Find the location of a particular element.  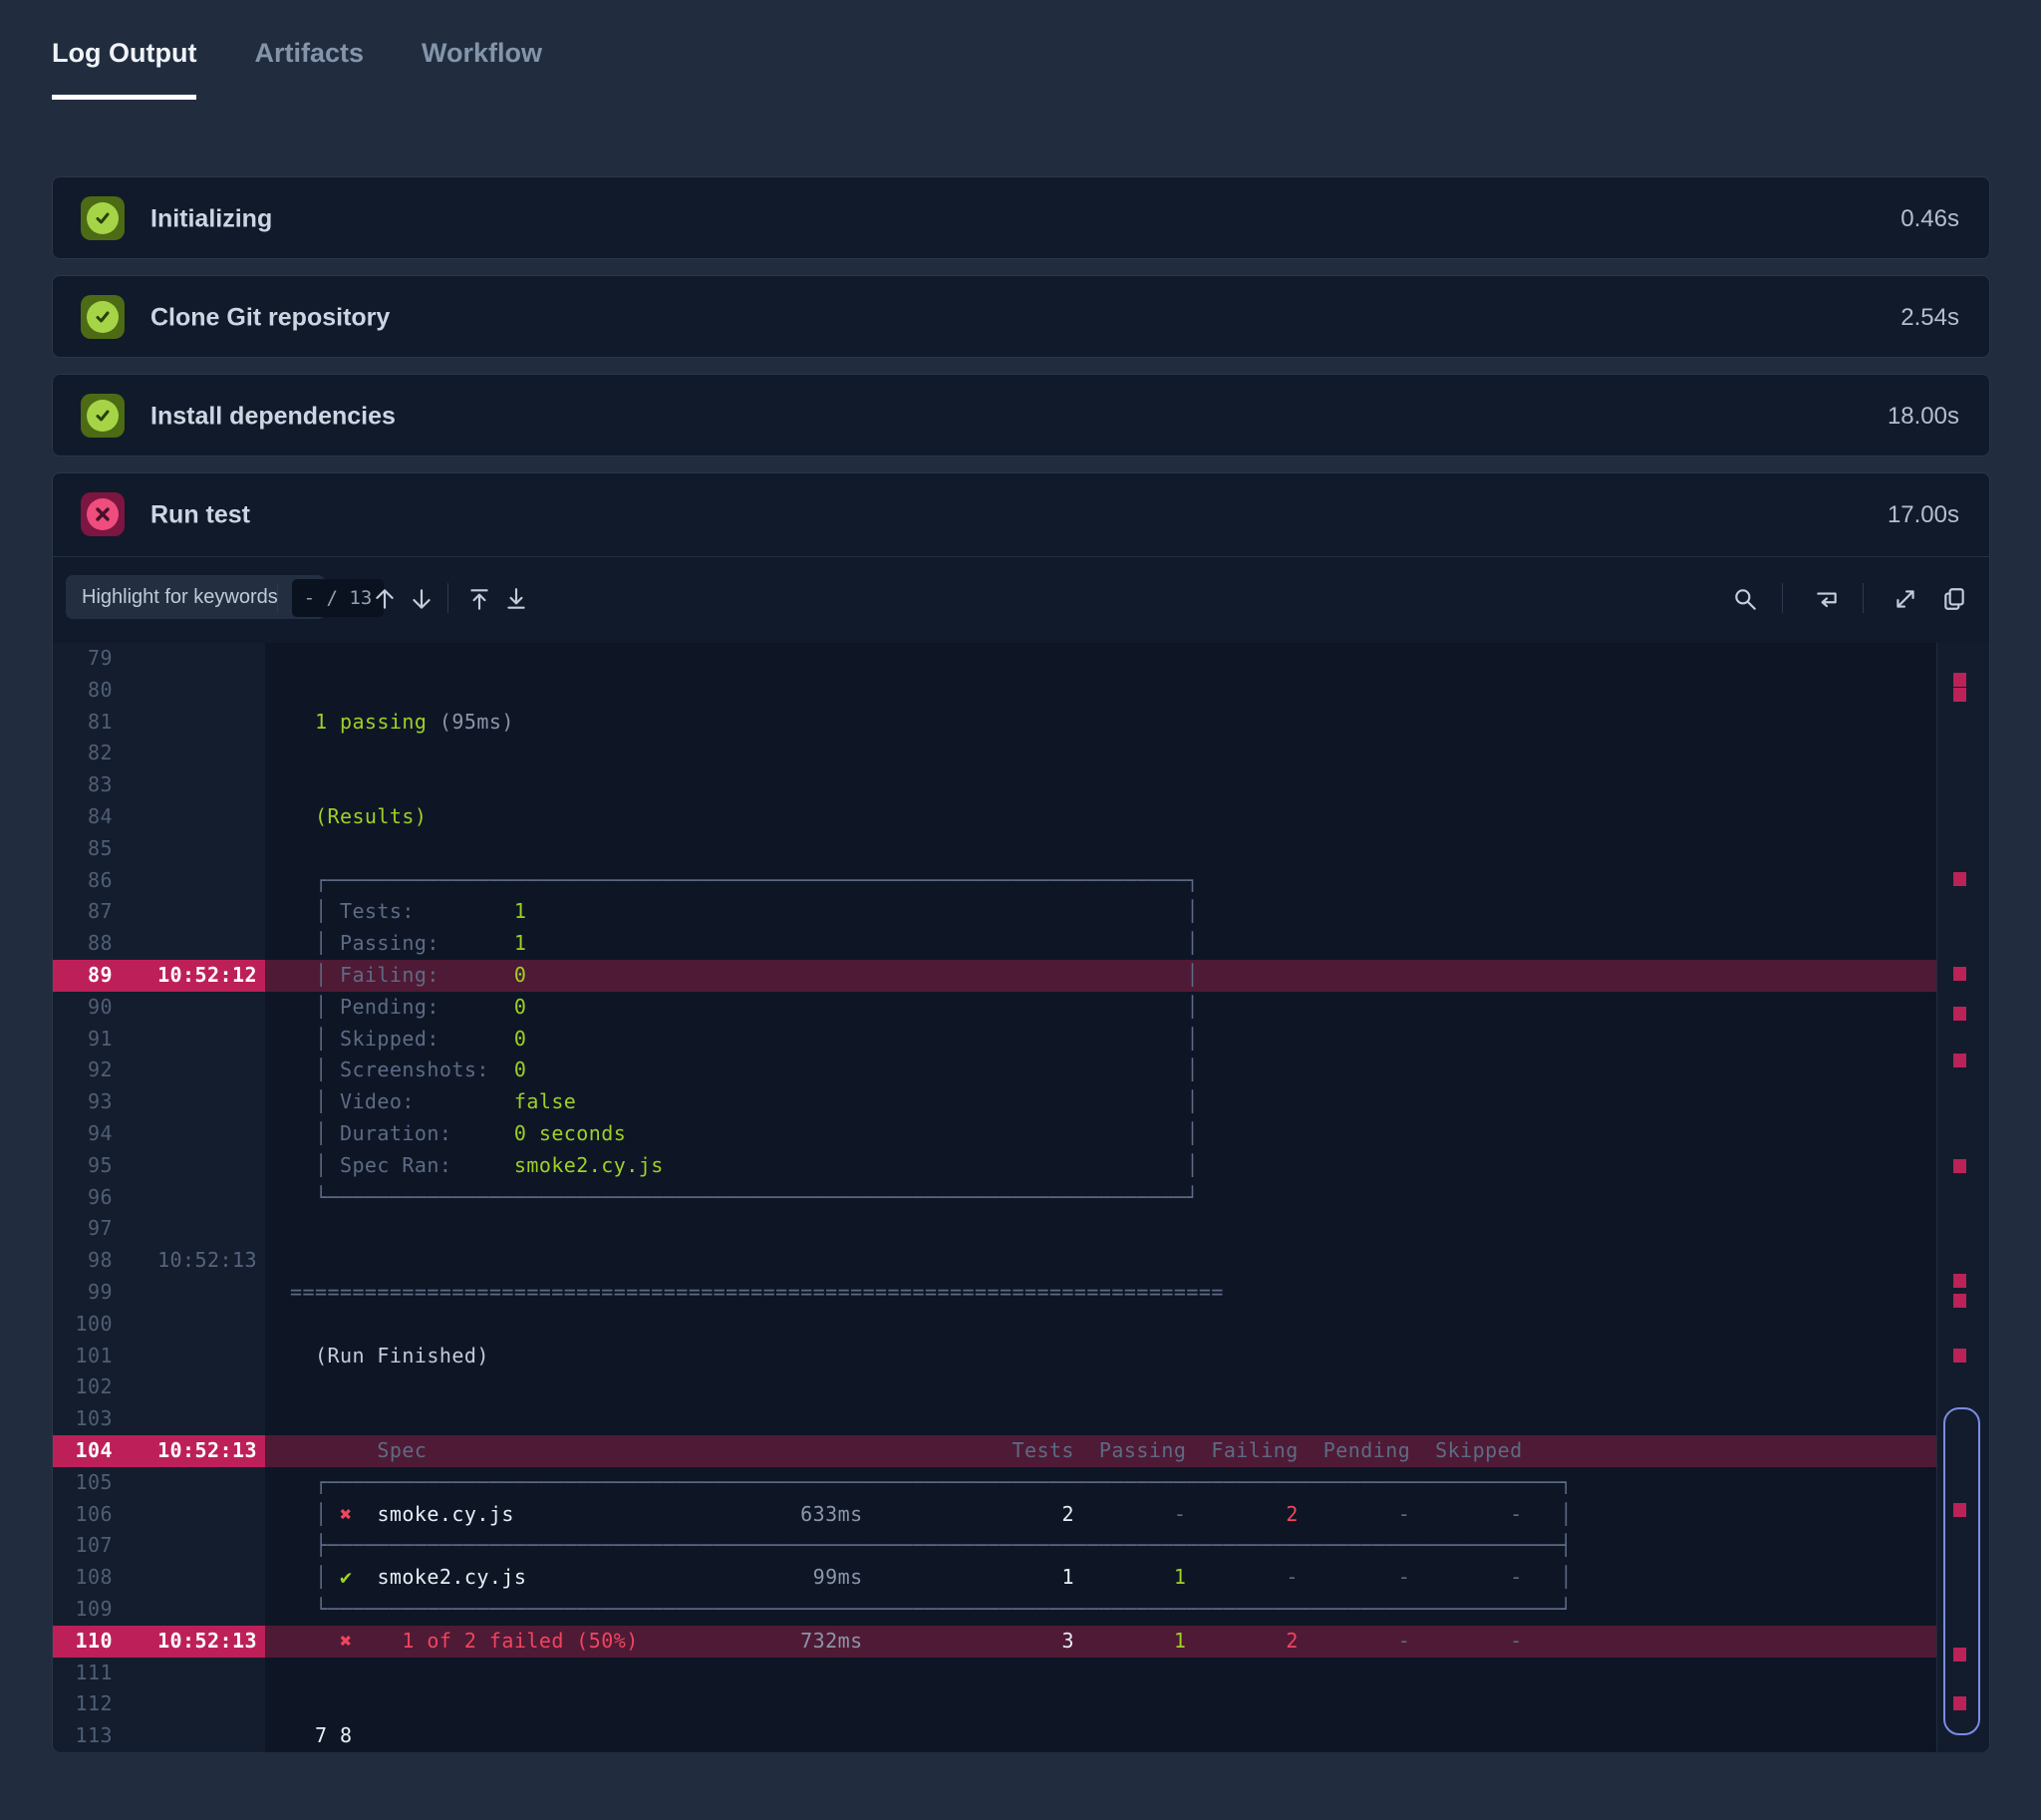

log-line-gutter: 92 is located at coordinates (159, 1071).